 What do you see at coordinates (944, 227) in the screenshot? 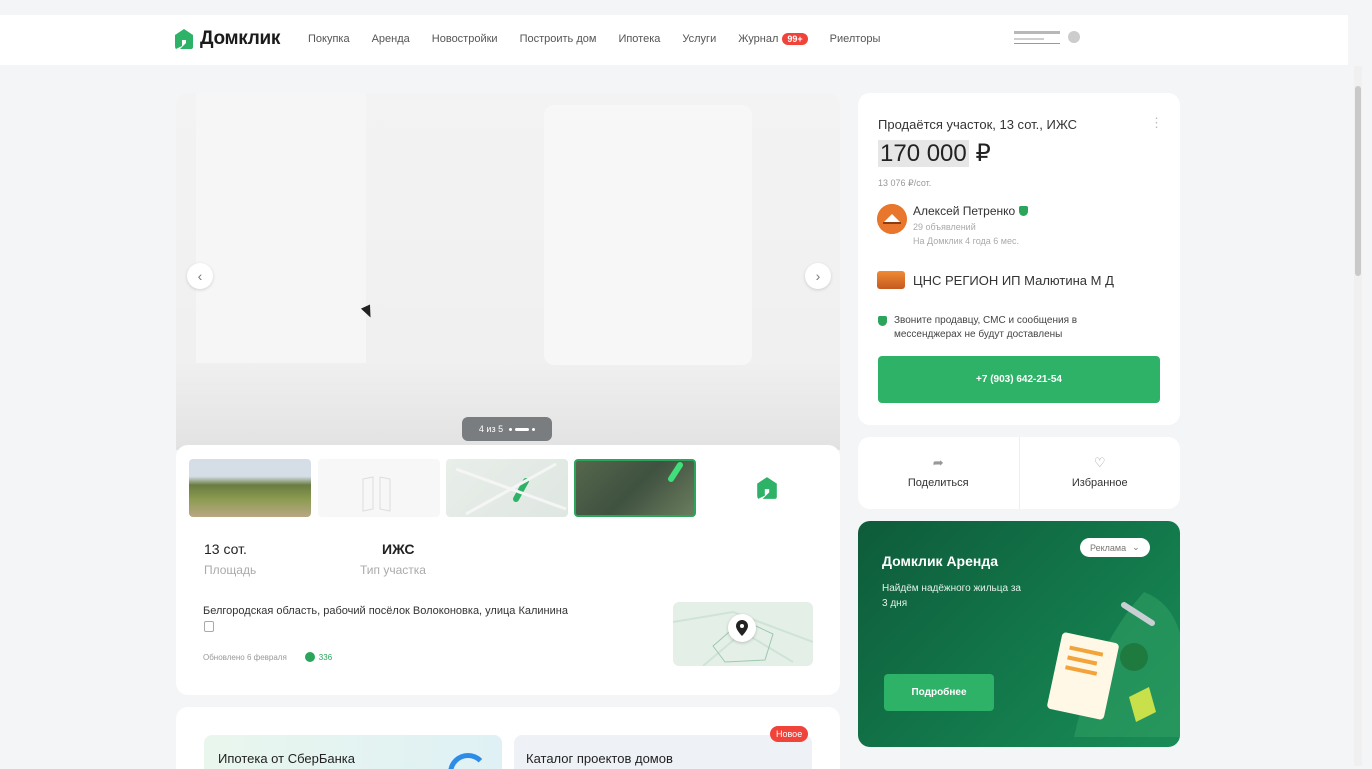
I see `agent-listings-count: 29 объявлений` at bounding box center [944, 227].